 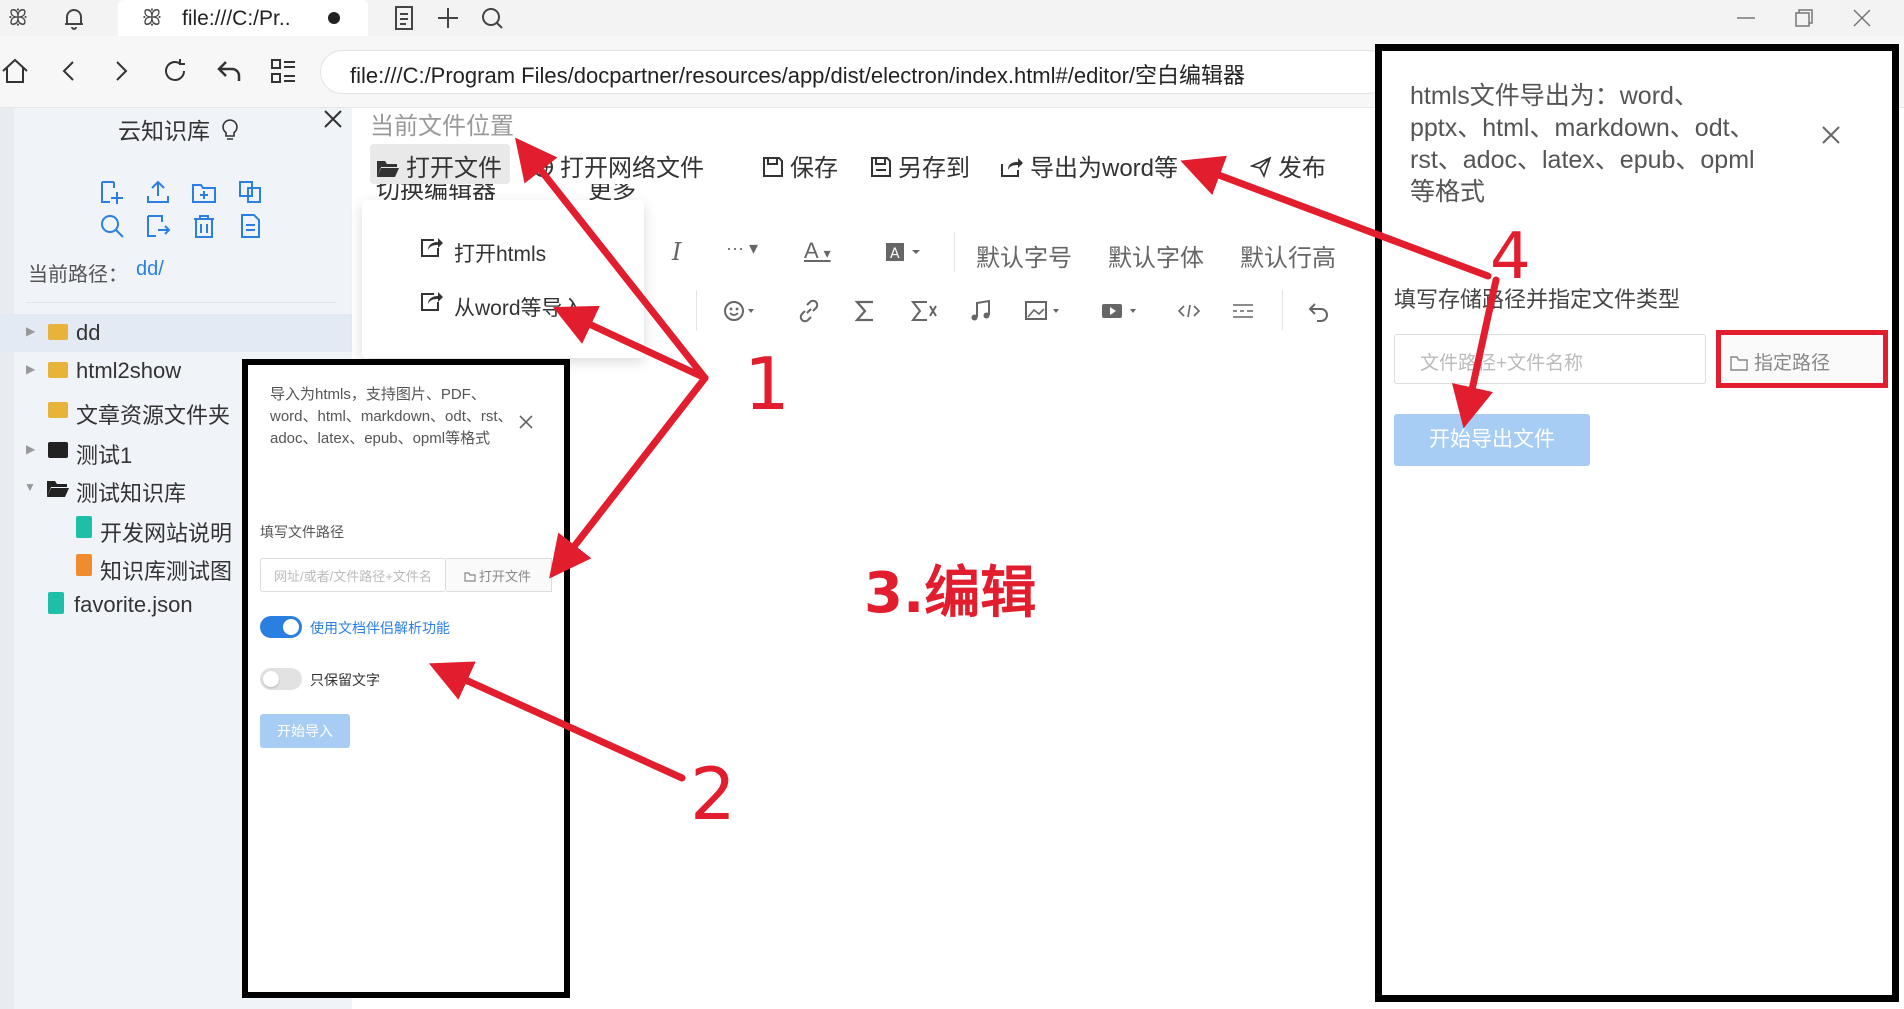 What do you see at coordinates (611, 259) in the screenshot?
I see `arrow-to-open-file` at bounding box center [611, 259].